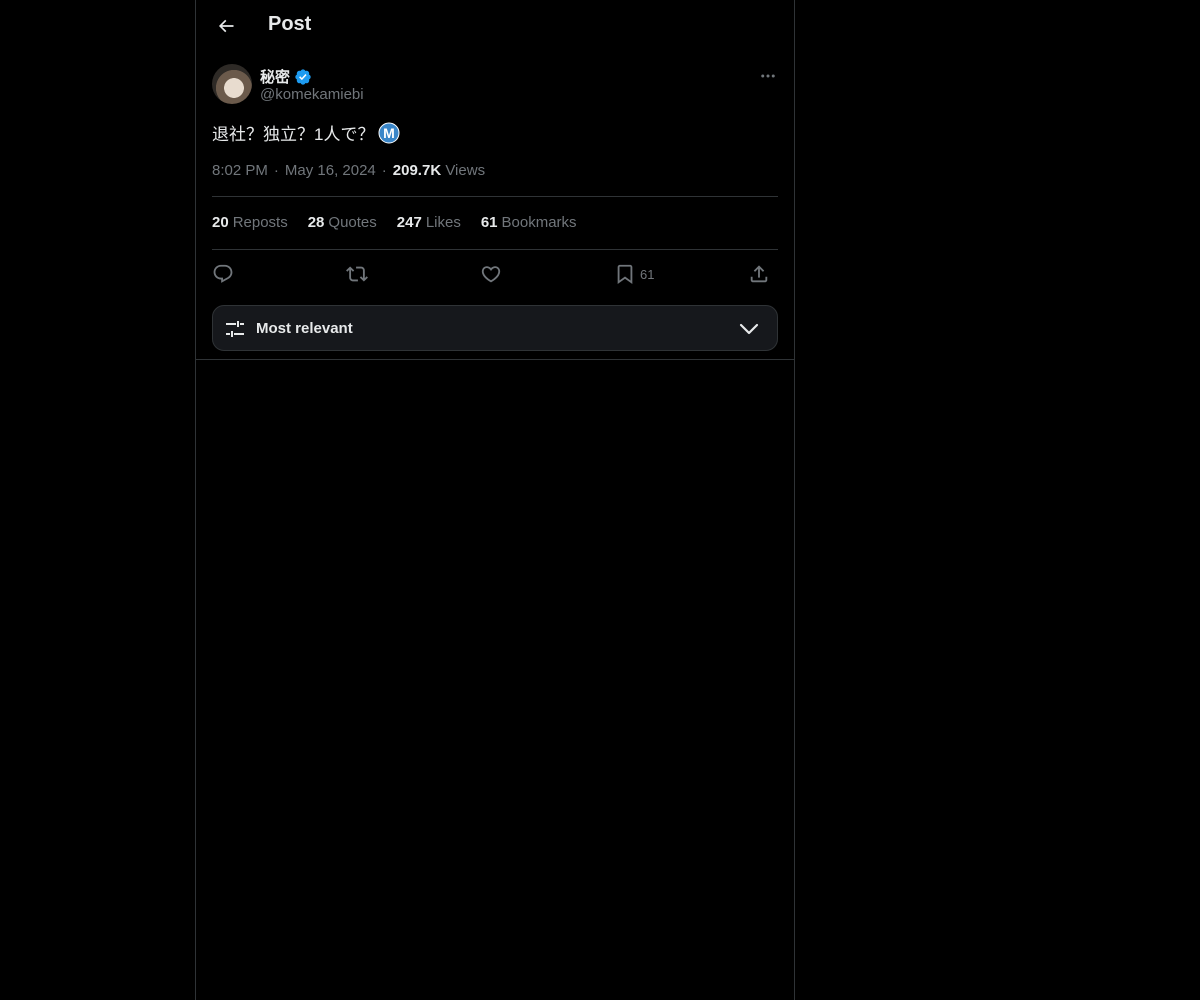  I want to click on bookmark-button: 61, so click(634, 274).